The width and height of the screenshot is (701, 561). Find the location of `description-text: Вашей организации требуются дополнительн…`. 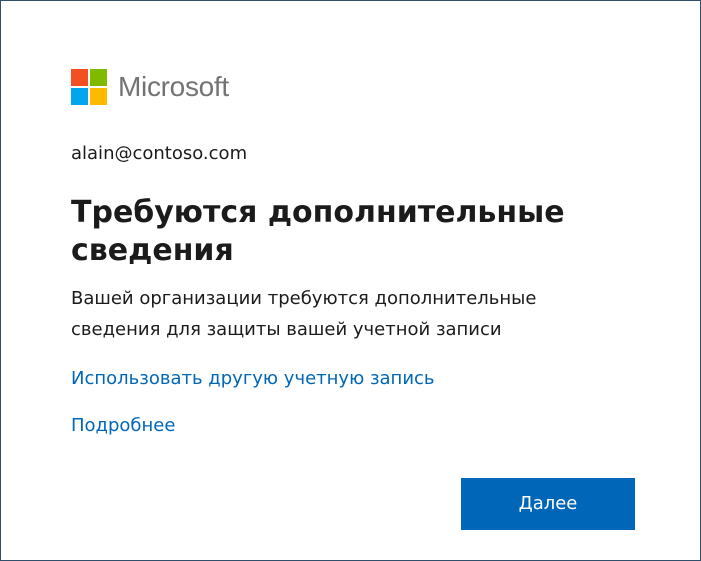

description-text: Вашей организации требуются дополнительн… is located at coordinates (304, 314).